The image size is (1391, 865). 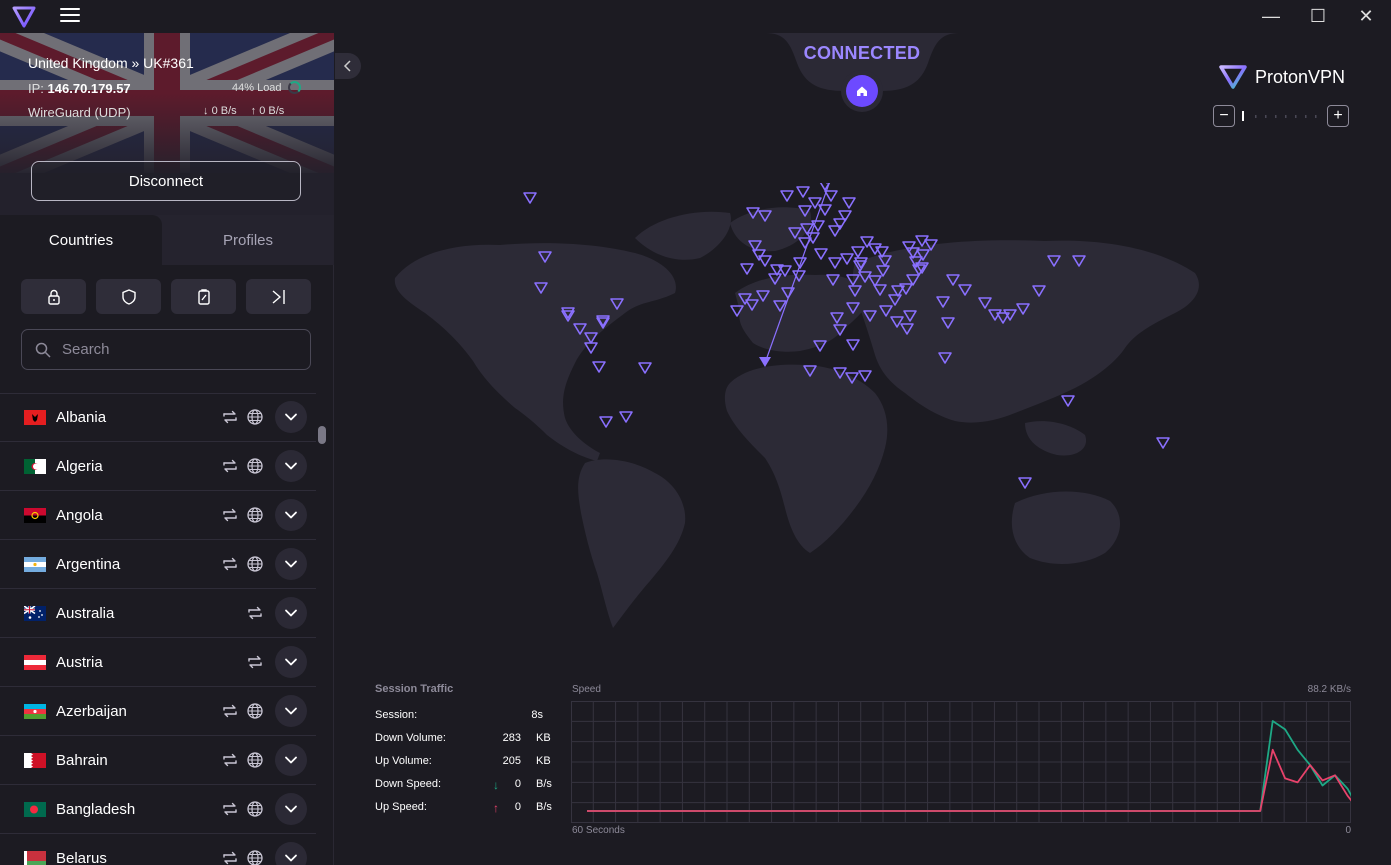 I want to click on zoom-slider, so click(x=1281, y=116).